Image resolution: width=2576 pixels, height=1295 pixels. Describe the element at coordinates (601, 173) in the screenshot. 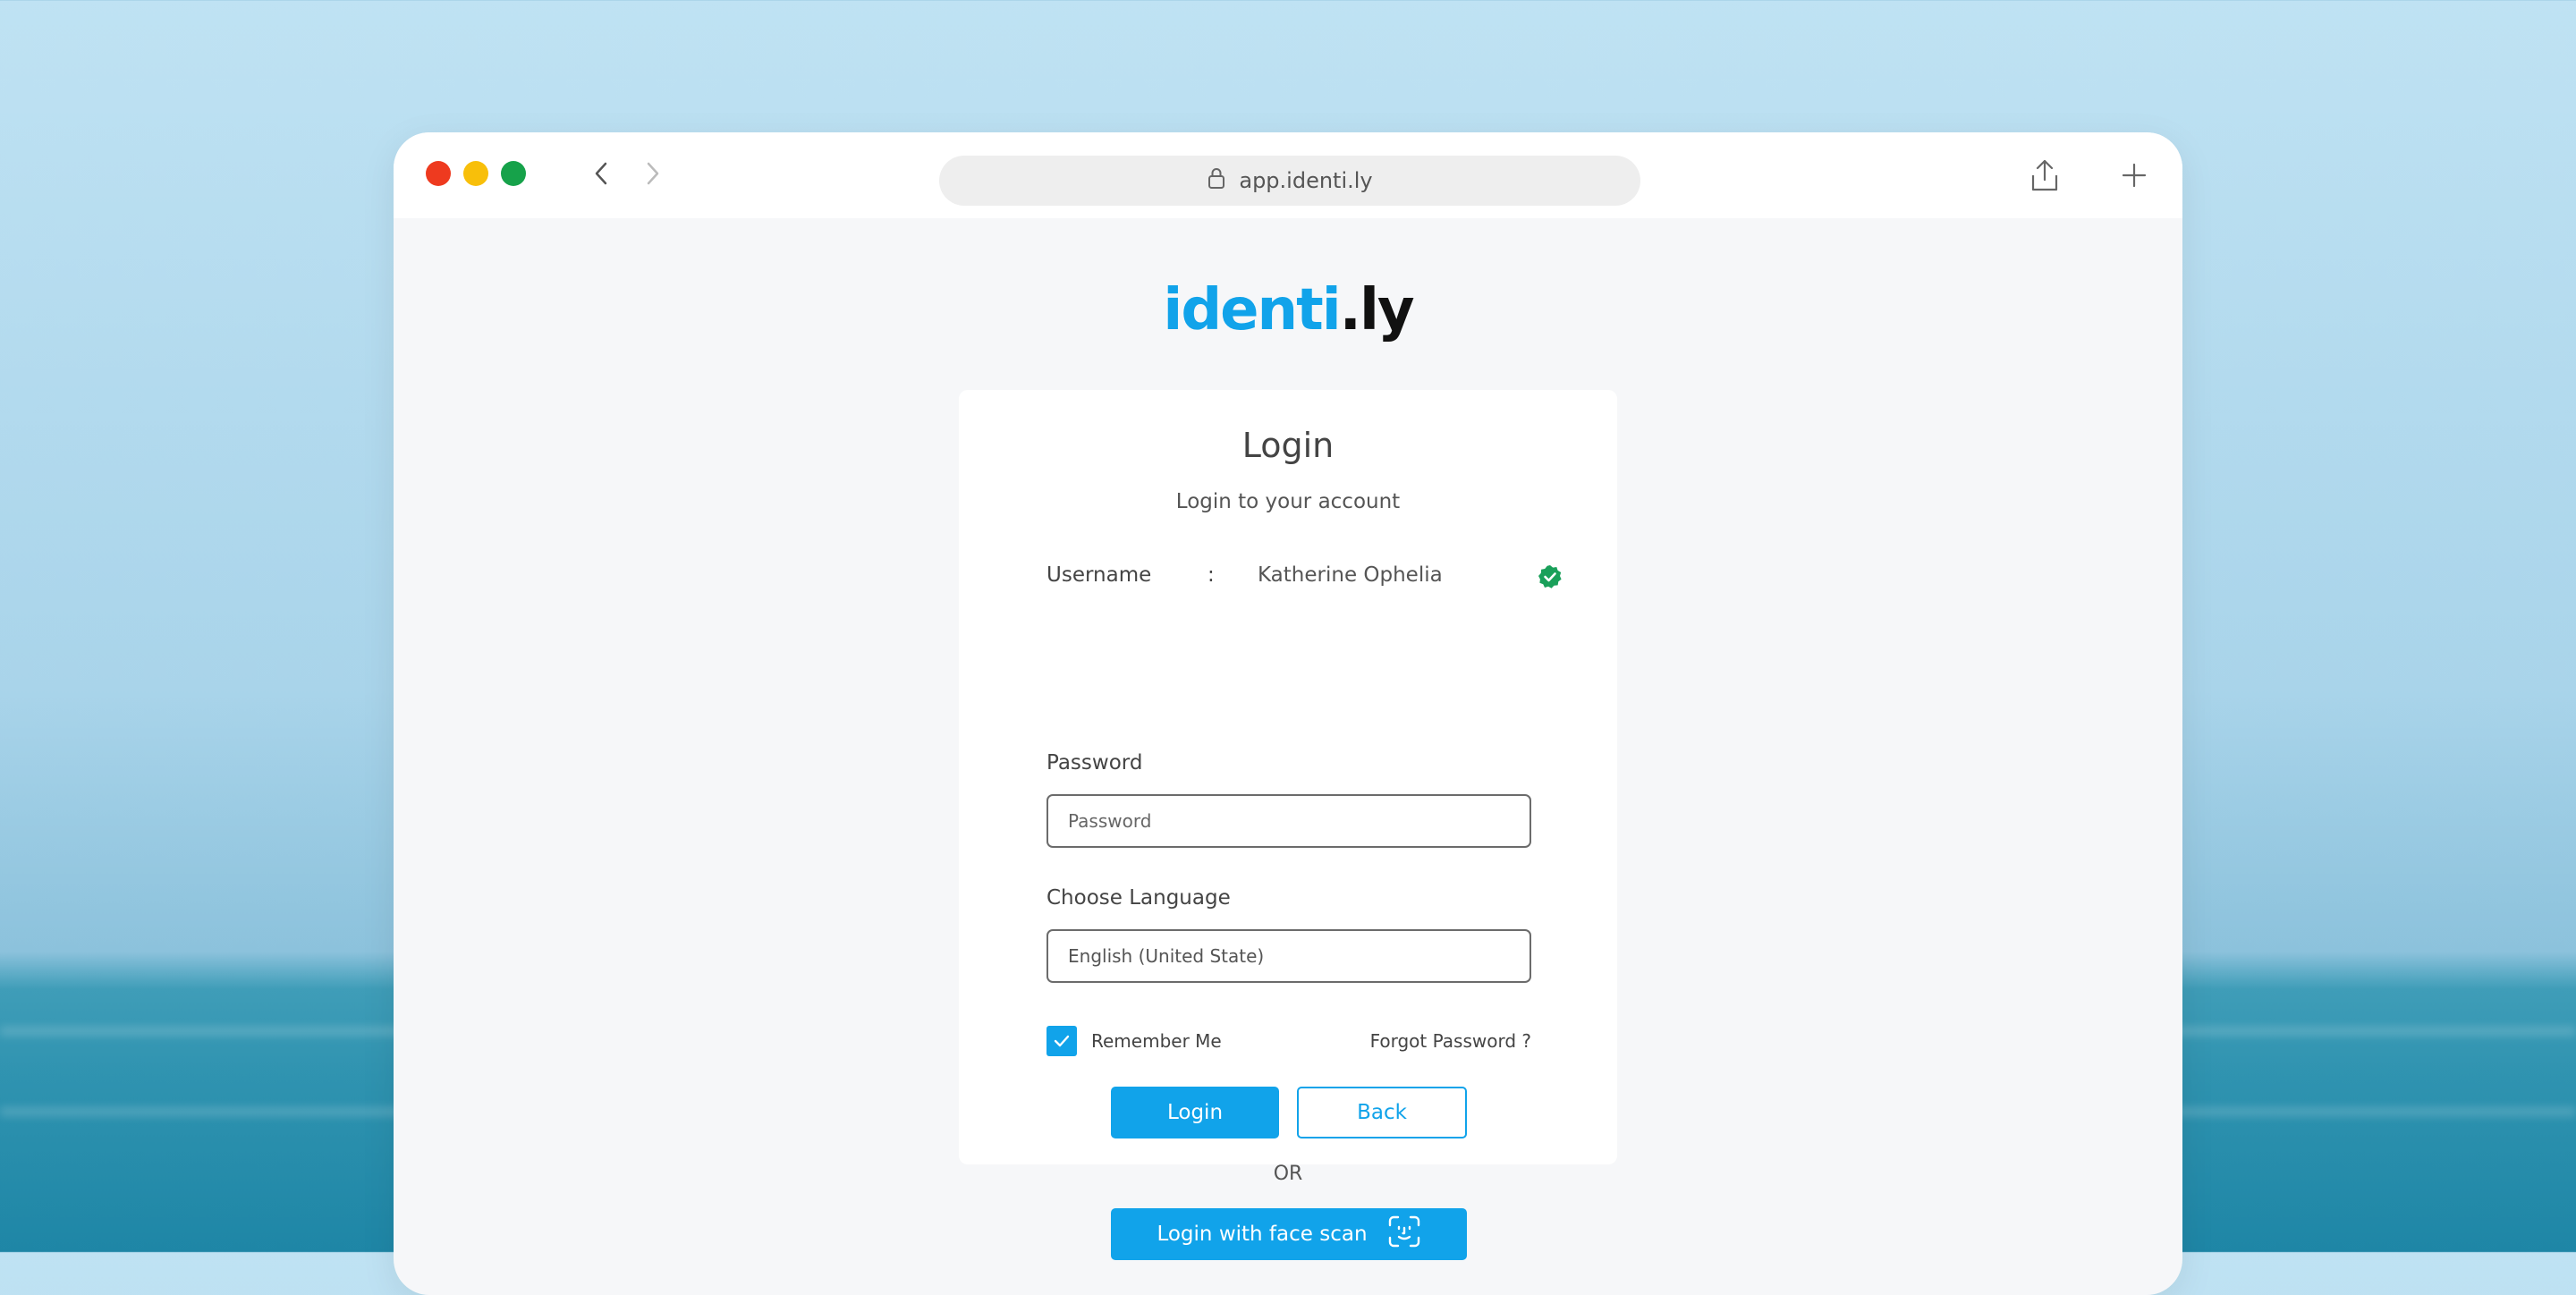

I see `chevron-left-icon` at that location.